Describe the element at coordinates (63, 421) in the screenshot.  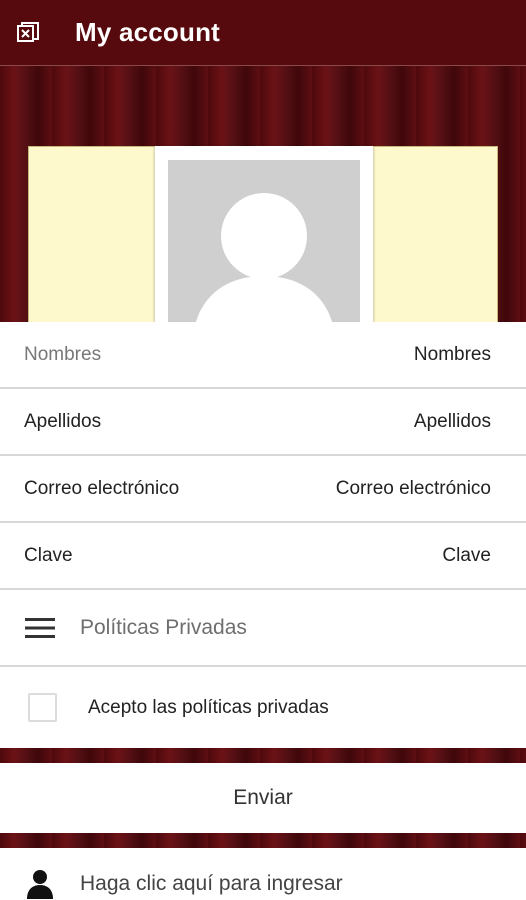
I see `last-name-label: Apellidos` at that location.